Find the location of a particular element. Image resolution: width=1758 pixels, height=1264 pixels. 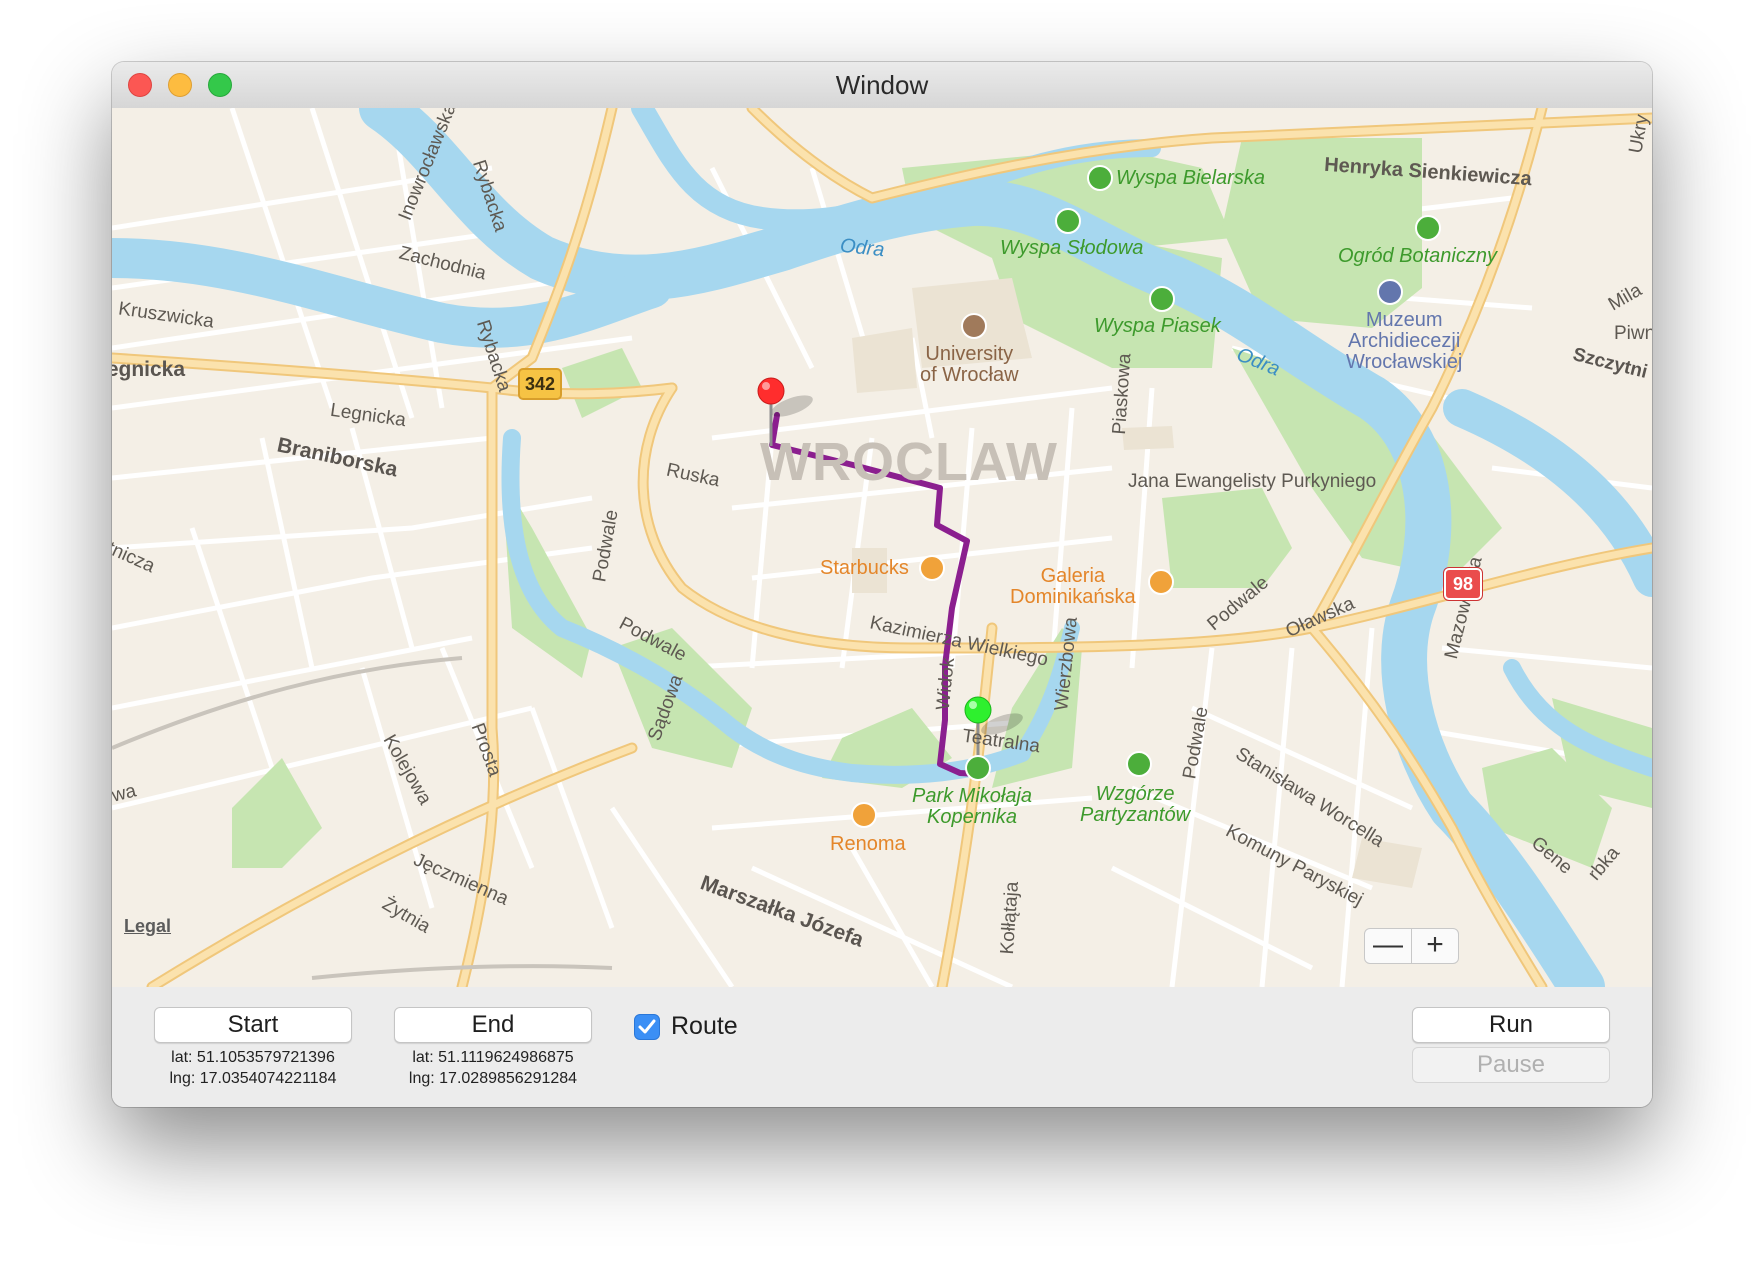

highway-shield-98: 98 is located at coordinates (1463, 584).